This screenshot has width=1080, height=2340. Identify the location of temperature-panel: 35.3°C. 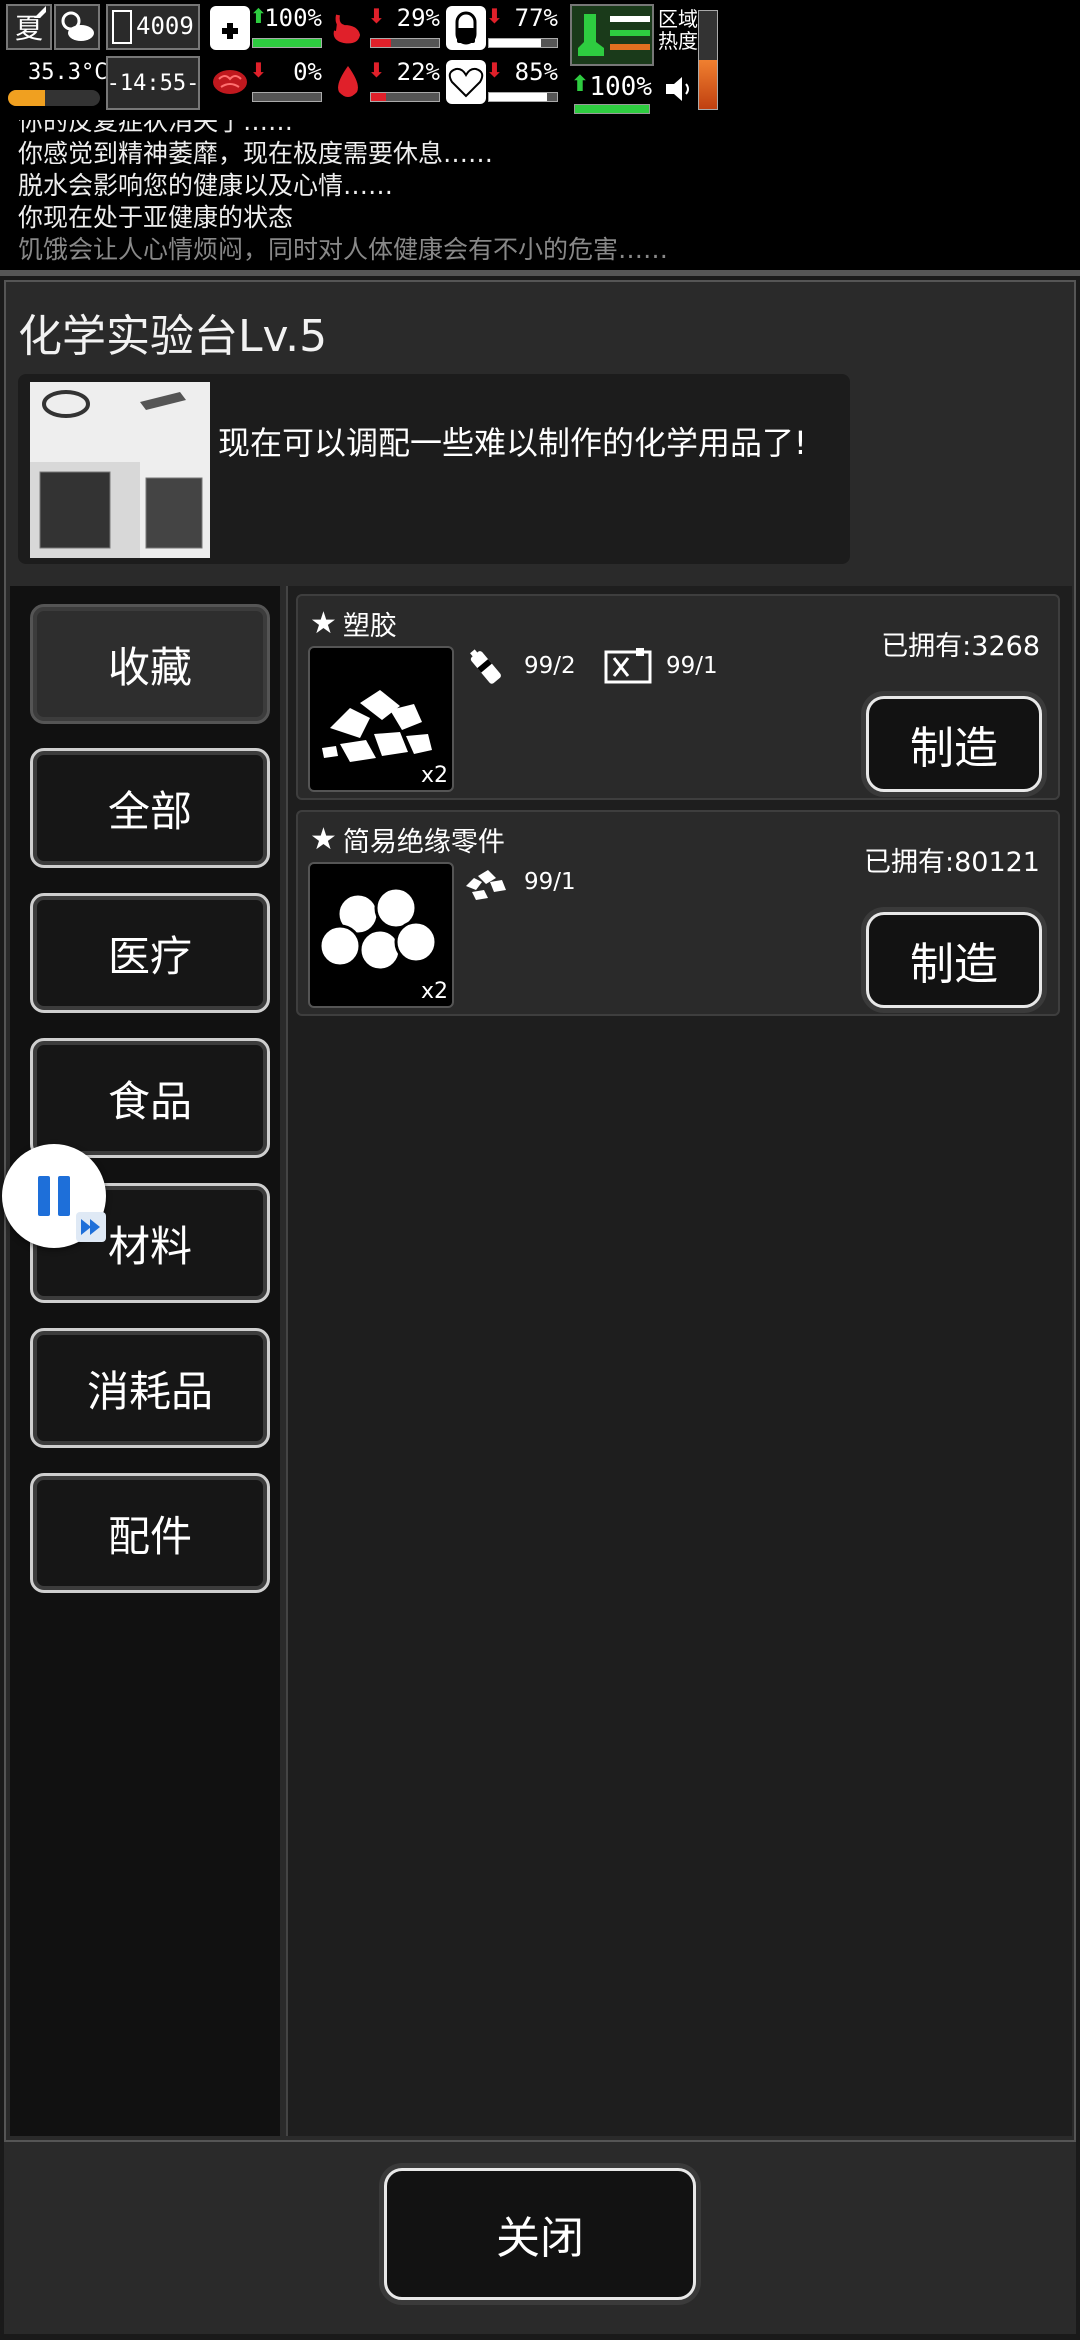
(58, 85).